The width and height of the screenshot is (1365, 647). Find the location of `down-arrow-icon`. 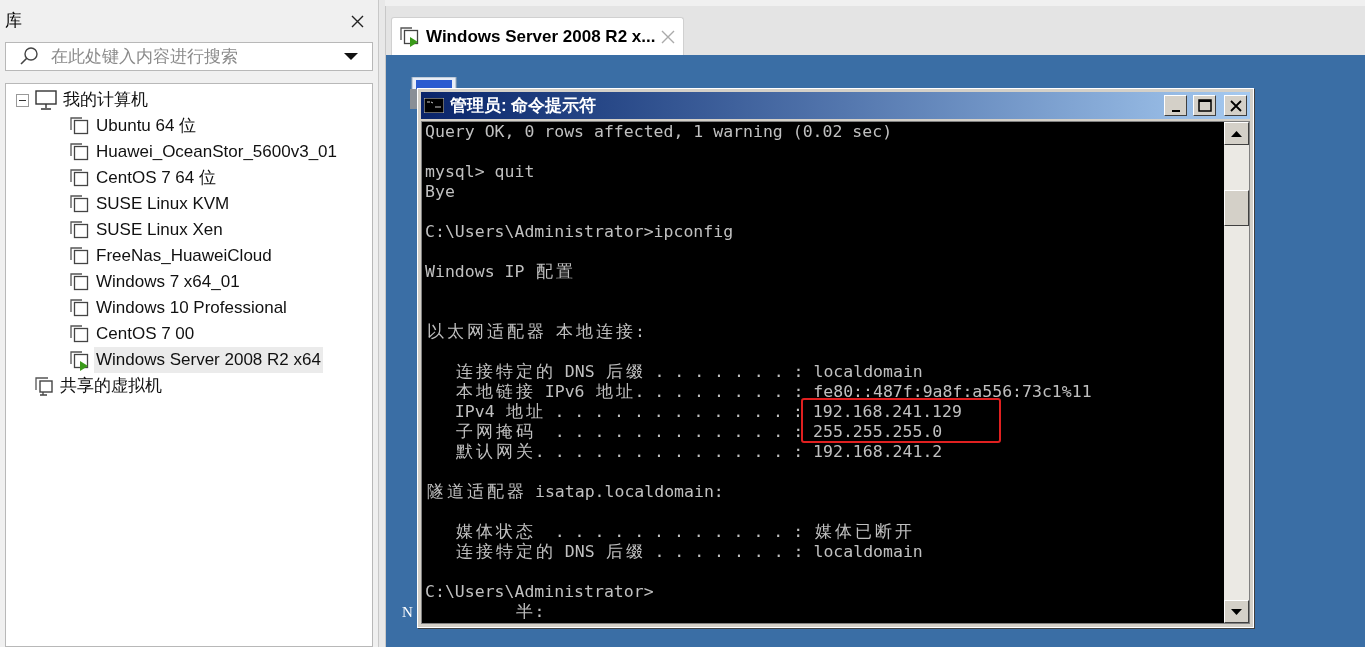

down-arrow-icon is located at coordinates (1236, 611).